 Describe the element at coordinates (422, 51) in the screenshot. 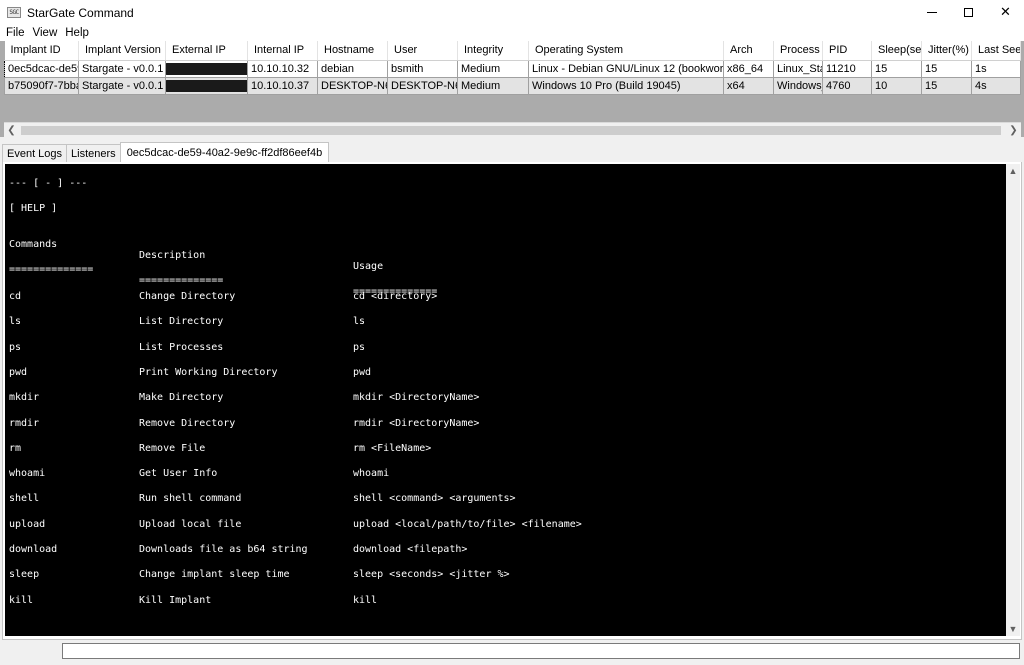

I see `column-header: User` at that location.